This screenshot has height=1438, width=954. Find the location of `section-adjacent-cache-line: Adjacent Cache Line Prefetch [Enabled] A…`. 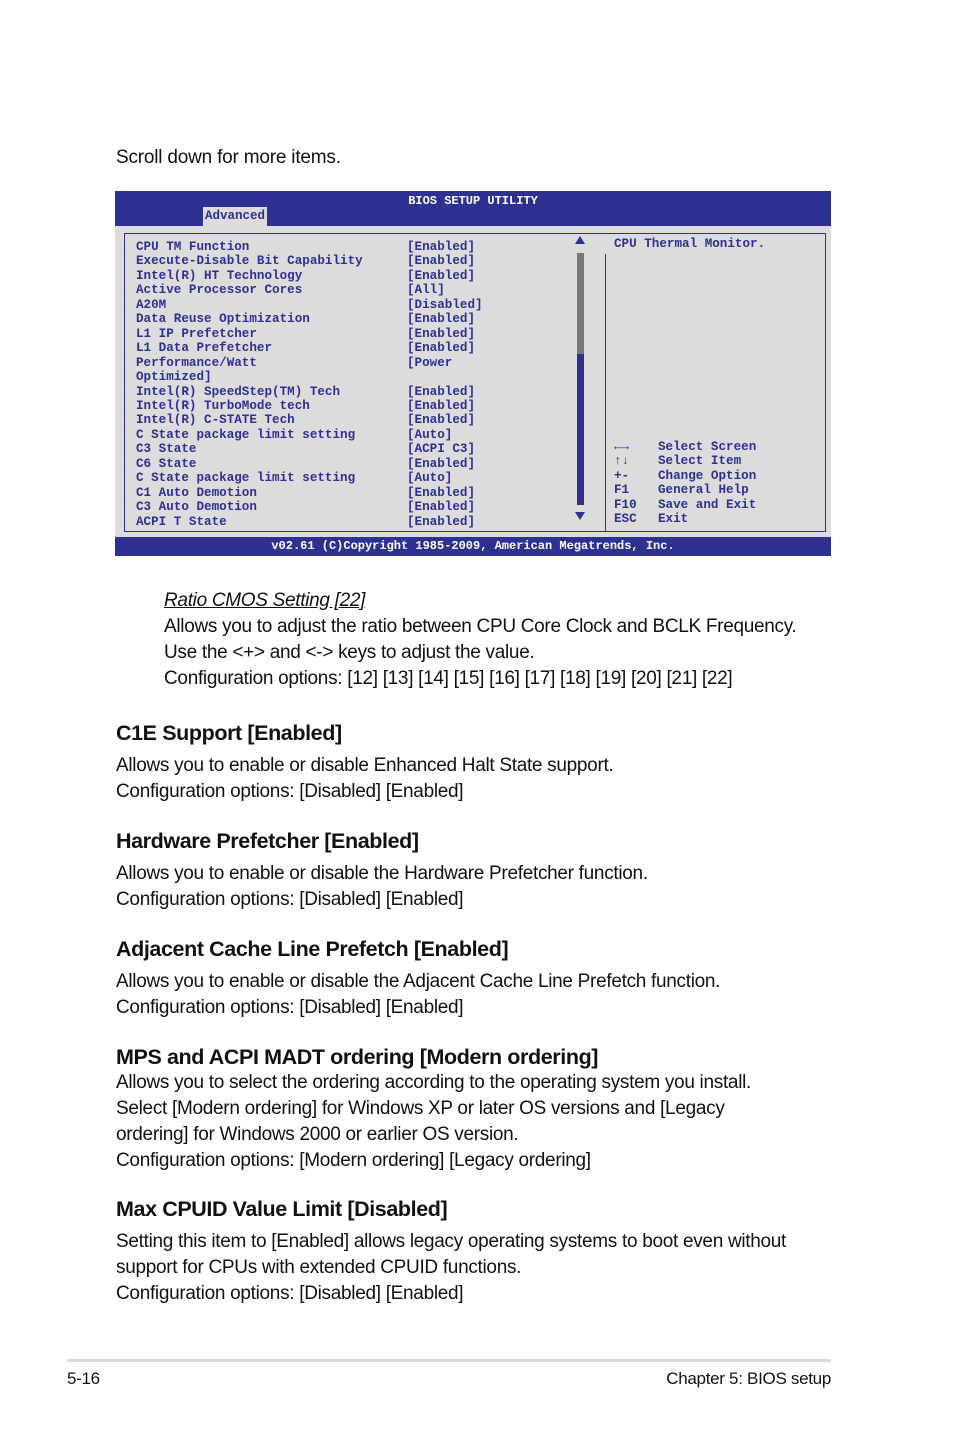

section-adjacent-cache-line: Adjacent Cache Line Prefetch [Enabled] A… is located at coordinates (418, 978).